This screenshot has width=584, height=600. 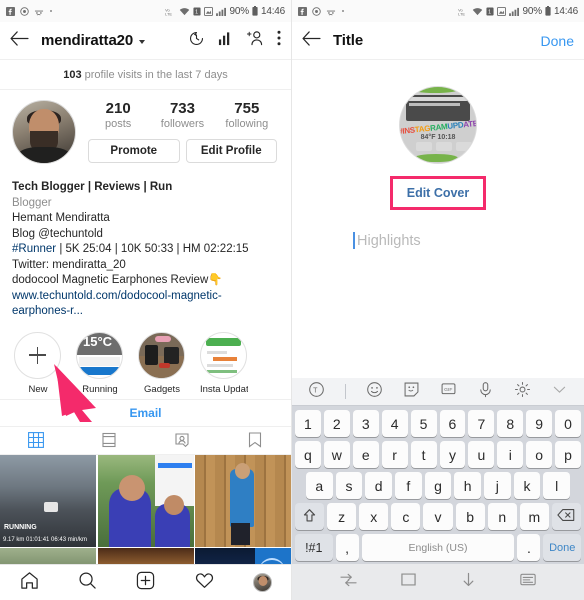 What do you see at coordinates (559, 392) in the screenshot?
I see `collapse-chevron-icon` at bounding box center [559, 392].